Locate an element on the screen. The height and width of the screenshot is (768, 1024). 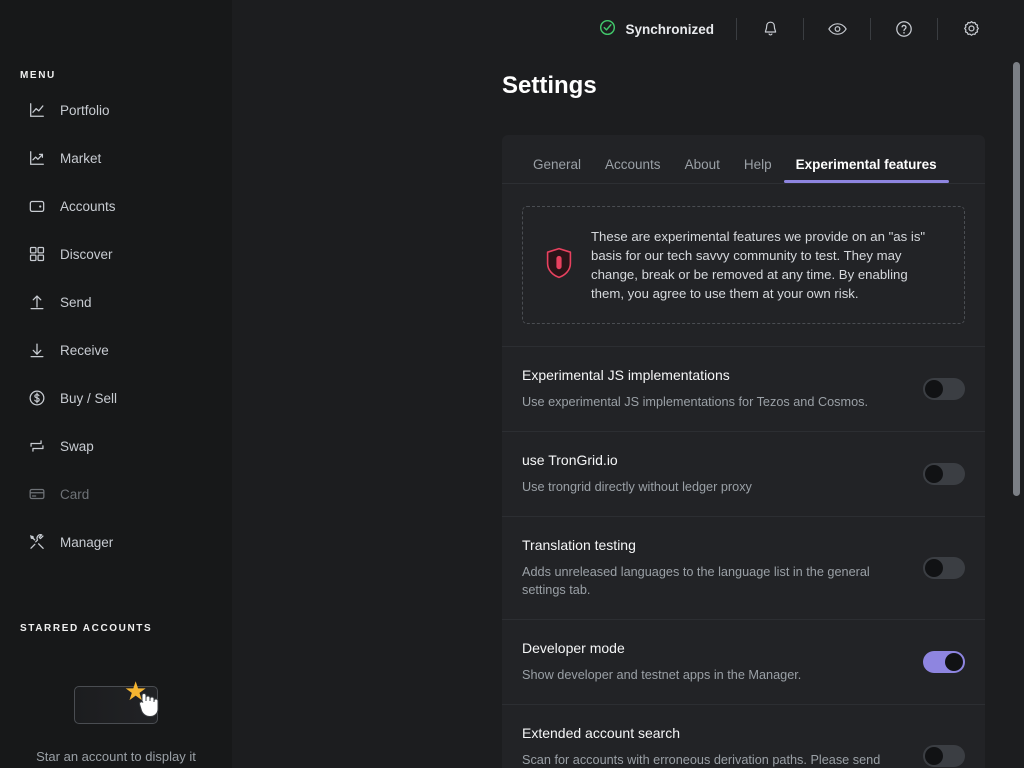
dollar-circle-icon is located at coordinates (37, 398).